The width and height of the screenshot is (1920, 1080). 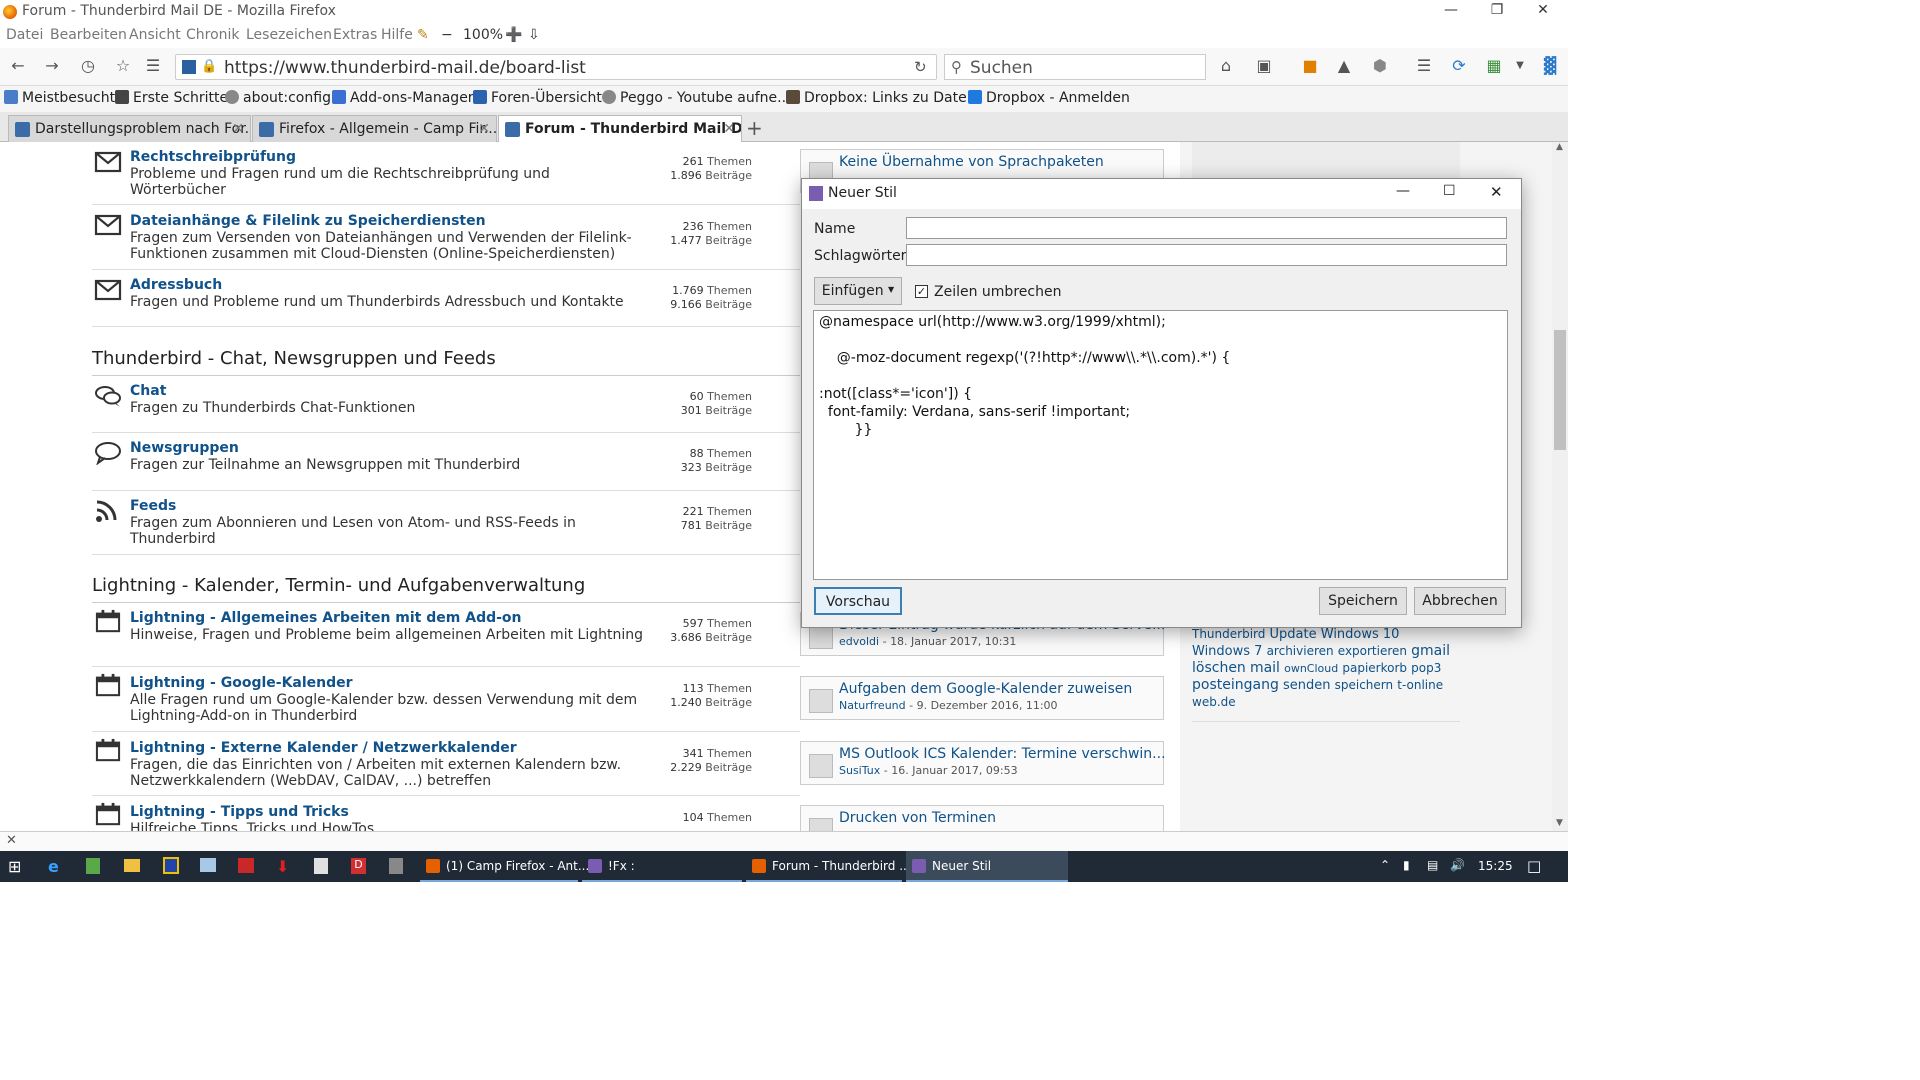 I want to click on tag-link: Windows 10, so click(x=1360, y=634).